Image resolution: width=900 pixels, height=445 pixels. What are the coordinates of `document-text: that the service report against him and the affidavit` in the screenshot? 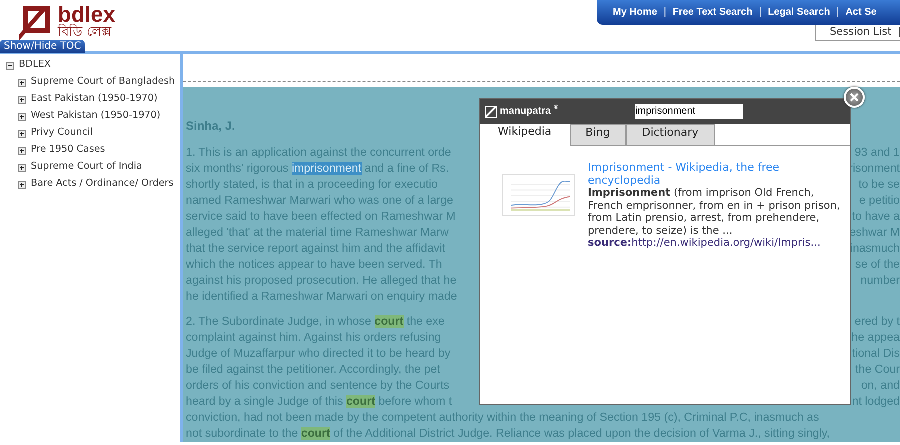 It's located at (316, 249).